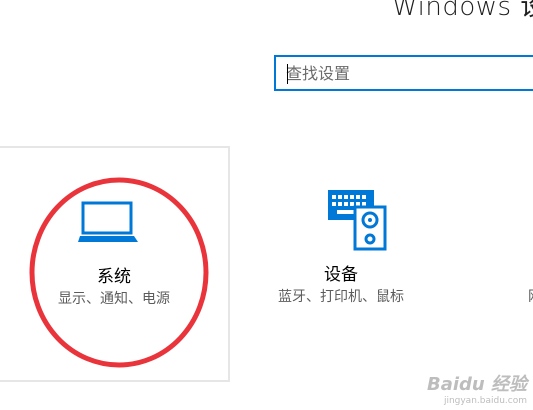 Image resolution: width=533 pixels, height=410 pixels. Describe the element at coordinates (530, 296) in the screenshot. I see `next-tile-partial: 网` at that location.